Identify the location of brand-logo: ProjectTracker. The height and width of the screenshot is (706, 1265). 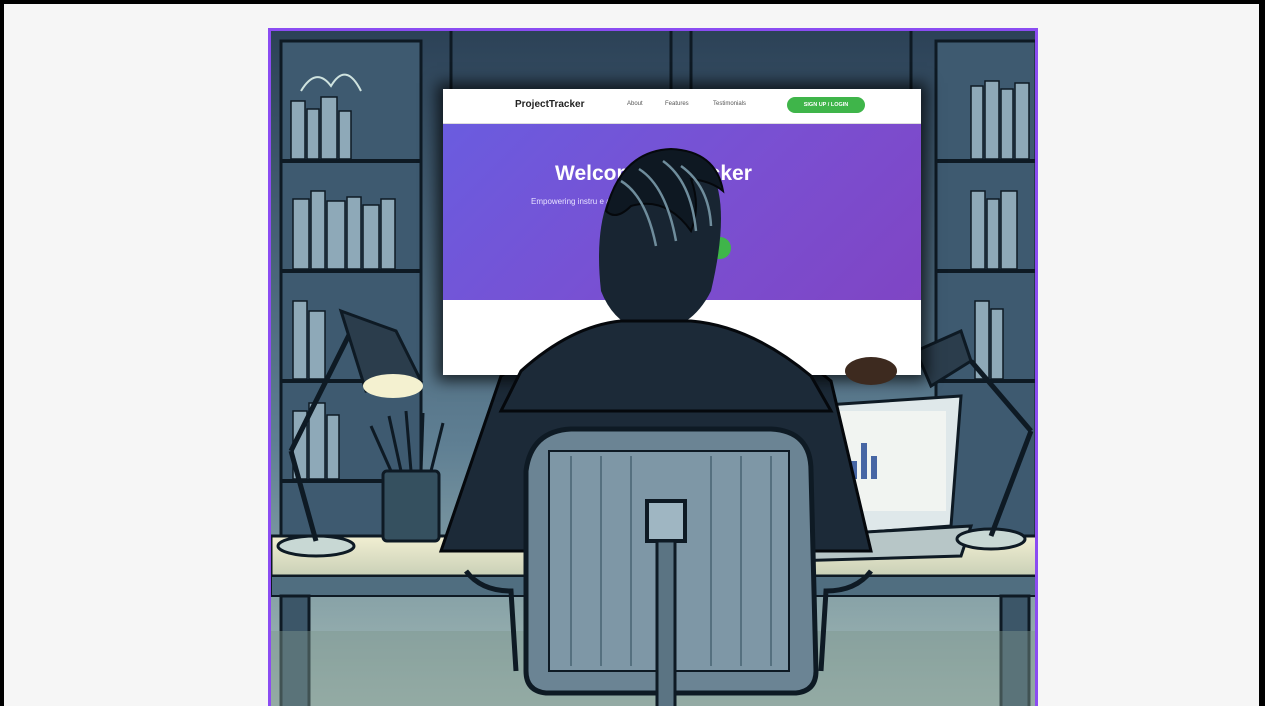
(550, 104).